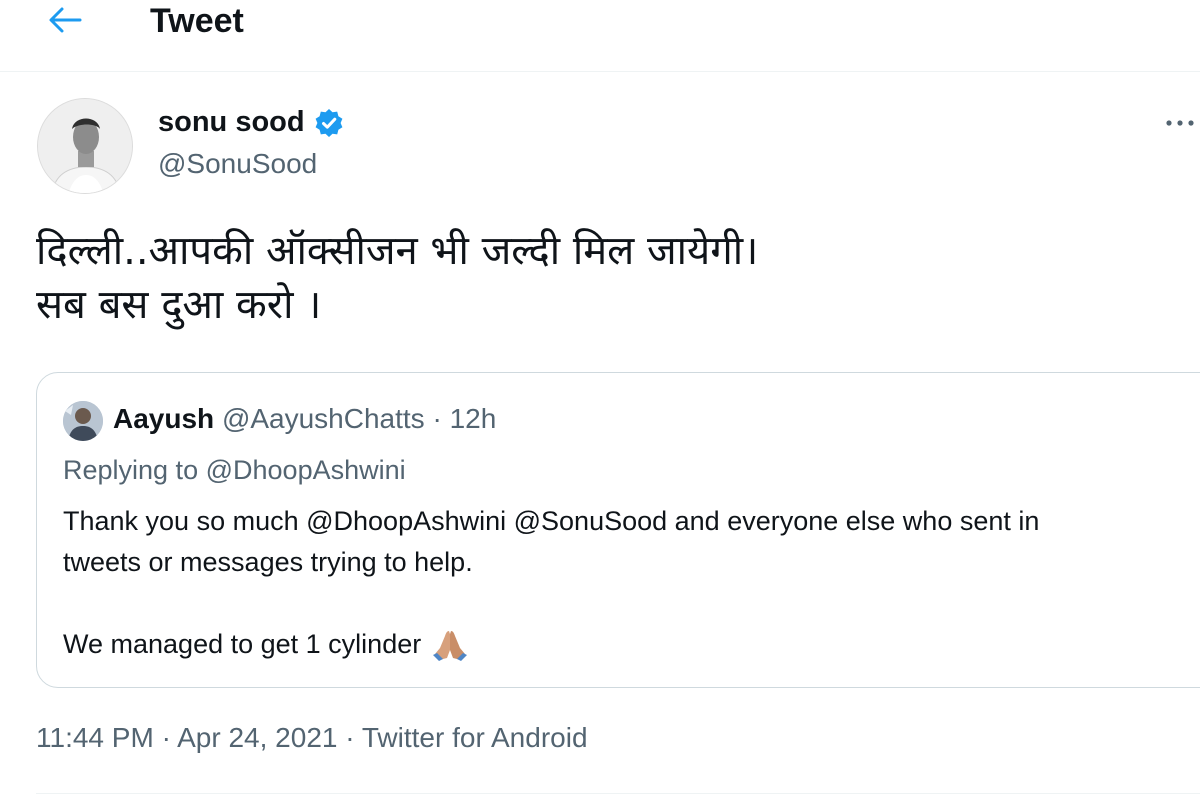  Describe the element at coordinates (628, 644) in the screenshot. I see `quoted-body-paragraph: We managed to get 1 cylinder` at that location.